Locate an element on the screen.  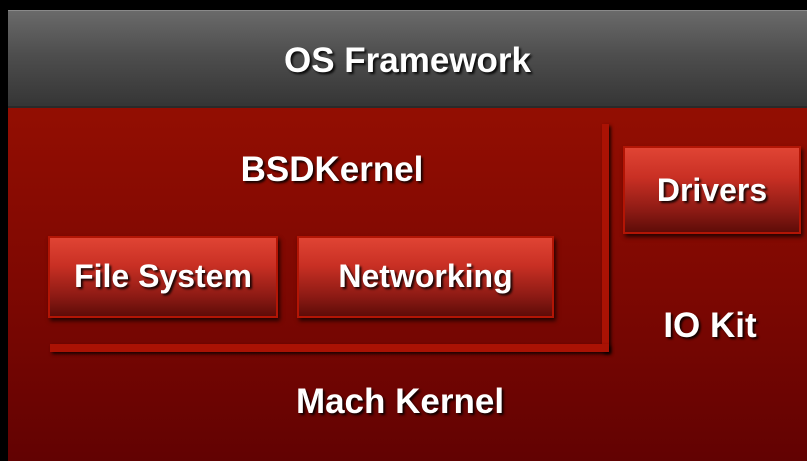
networking-label: Networking is located at coordinates (425, 276).